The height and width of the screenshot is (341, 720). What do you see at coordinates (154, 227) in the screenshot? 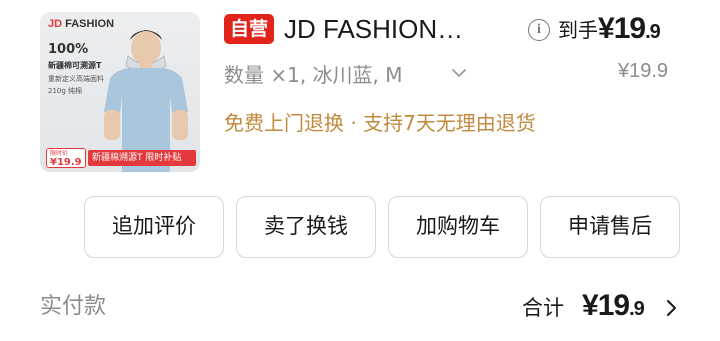
I see `add-review-button: 追加评价` at bounding box center [154, 227].